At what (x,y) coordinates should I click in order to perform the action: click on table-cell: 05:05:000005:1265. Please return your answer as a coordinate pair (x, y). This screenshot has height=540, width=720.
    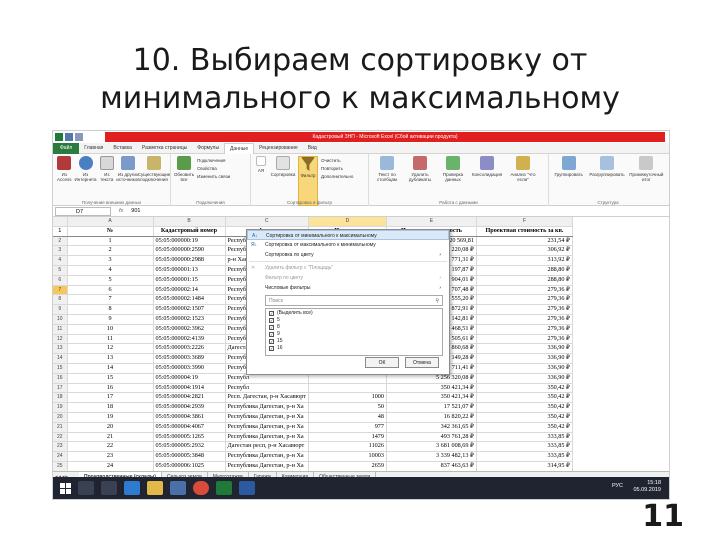
    Looking at the image, I should click on (189, 437).